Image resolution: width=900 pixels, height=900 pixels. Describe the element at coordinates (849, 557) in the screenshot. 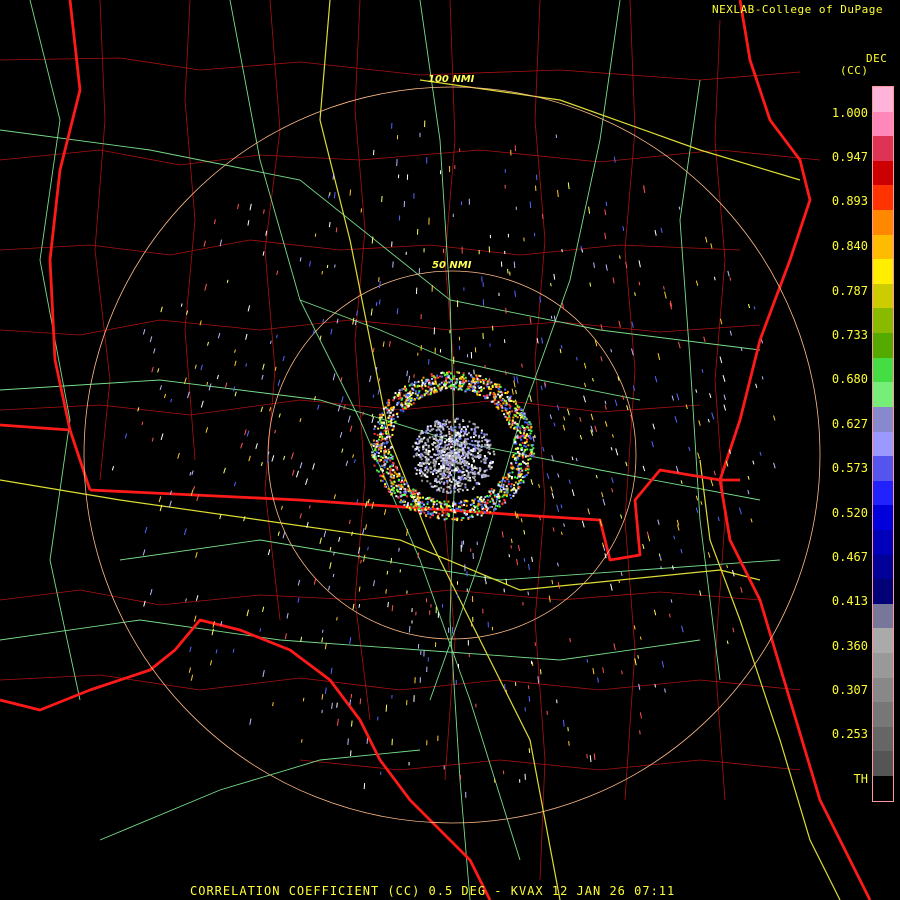

I see `legend-tick: 0.467` at that location.